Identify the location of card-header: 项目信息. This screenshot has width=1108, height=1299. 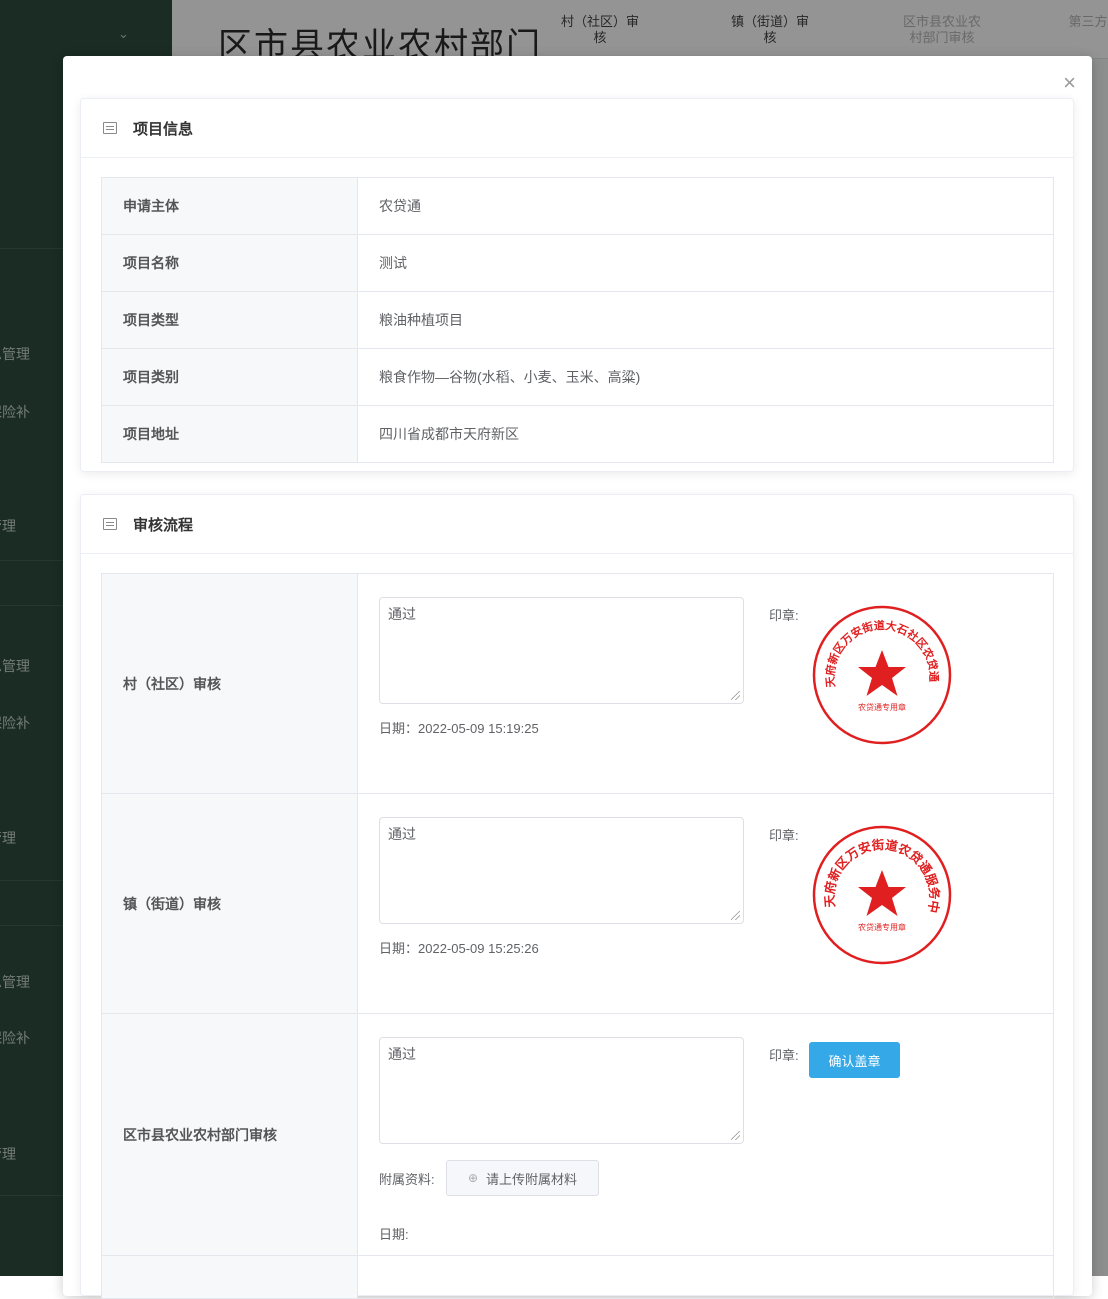
(577, 128).